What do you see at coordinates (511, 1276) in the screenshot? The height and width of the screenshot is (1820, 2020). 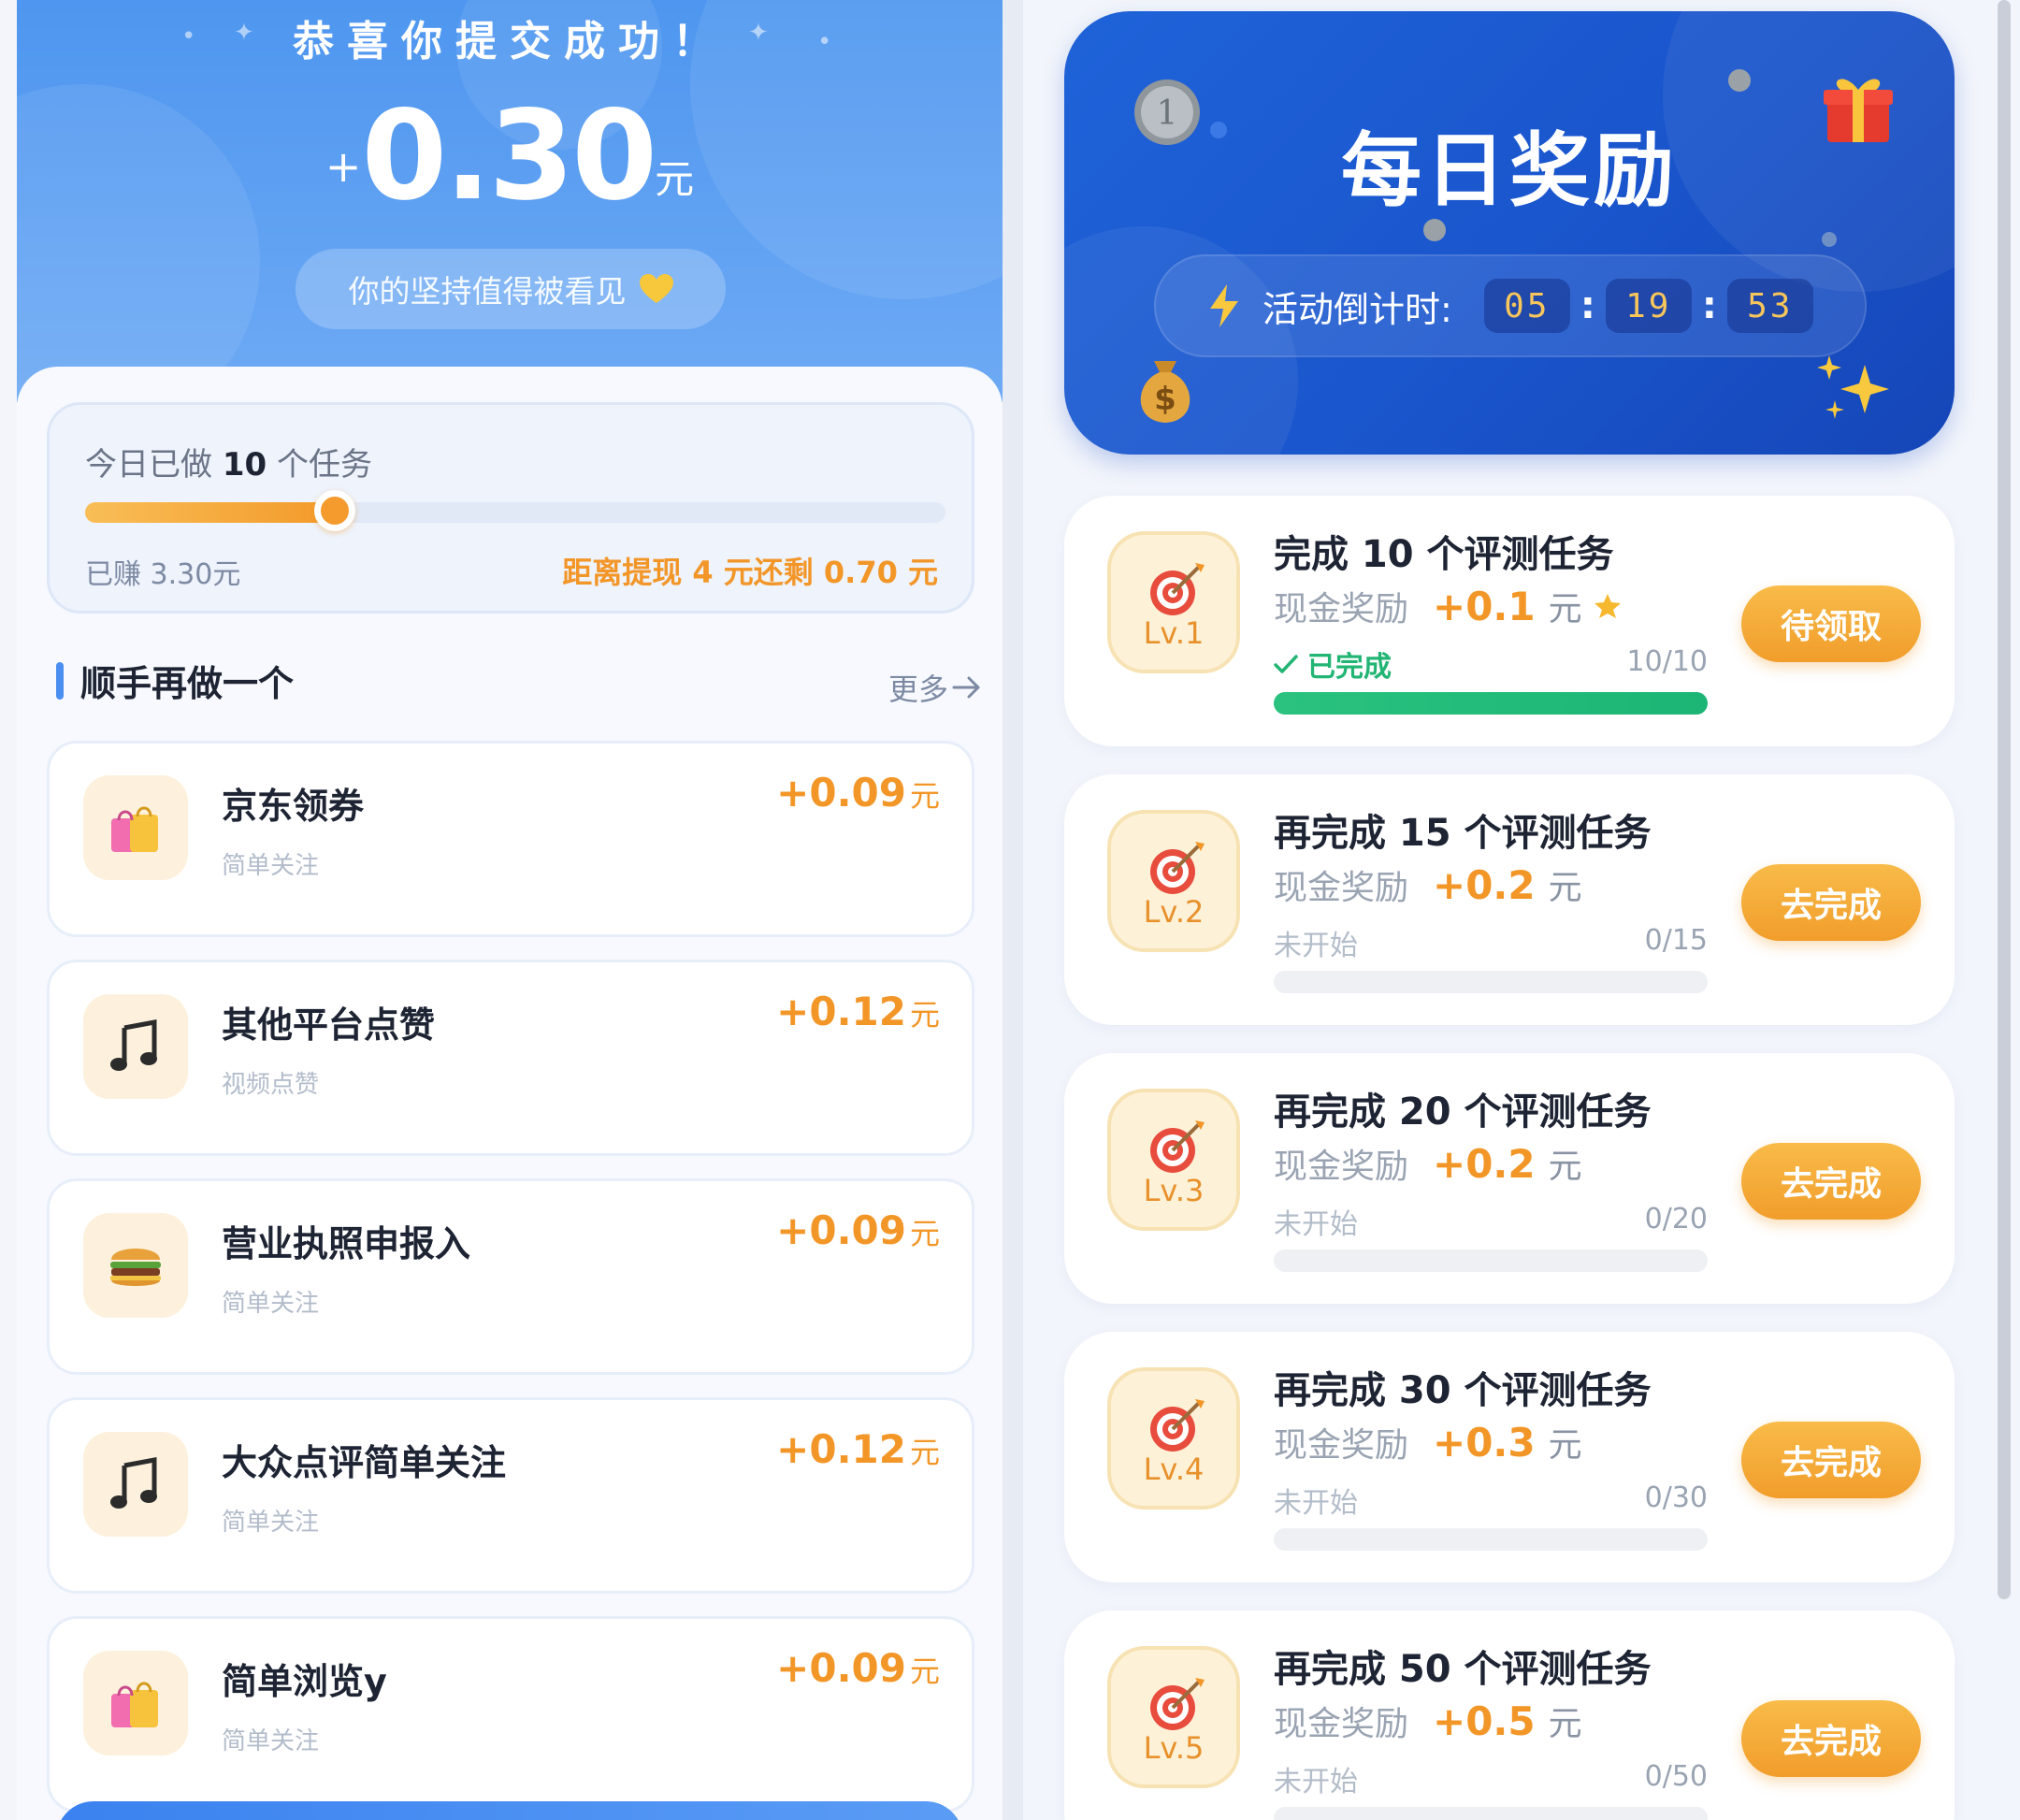 I see `task-card: 营业执照申报入 简单关注 +0.09 元` at bounding box center [511, 1276].